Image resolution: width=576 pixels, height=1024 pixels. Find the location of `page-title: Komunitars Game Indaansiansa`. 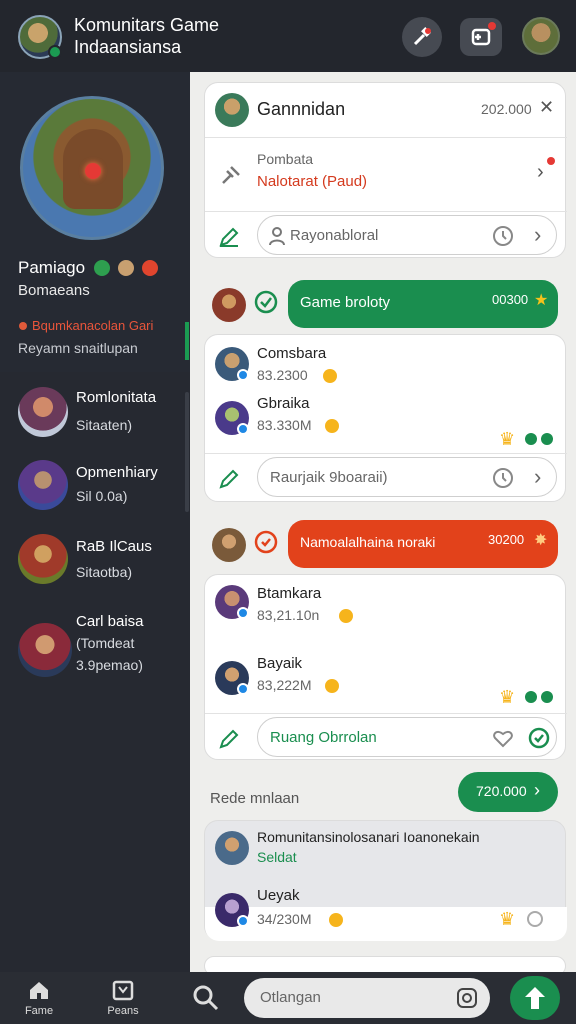

page-title: Komunitars Game Indaansiansa is located at coordinates (146, 36).